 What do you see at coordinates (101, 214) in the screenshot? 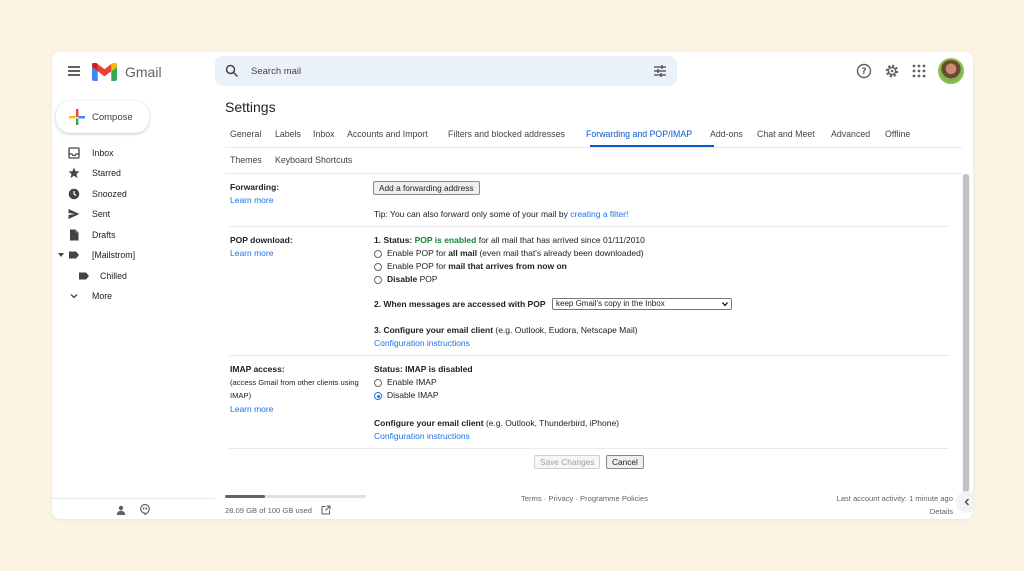
I see `sidebar-item-label: Sent` at bounding box center [101, 214].